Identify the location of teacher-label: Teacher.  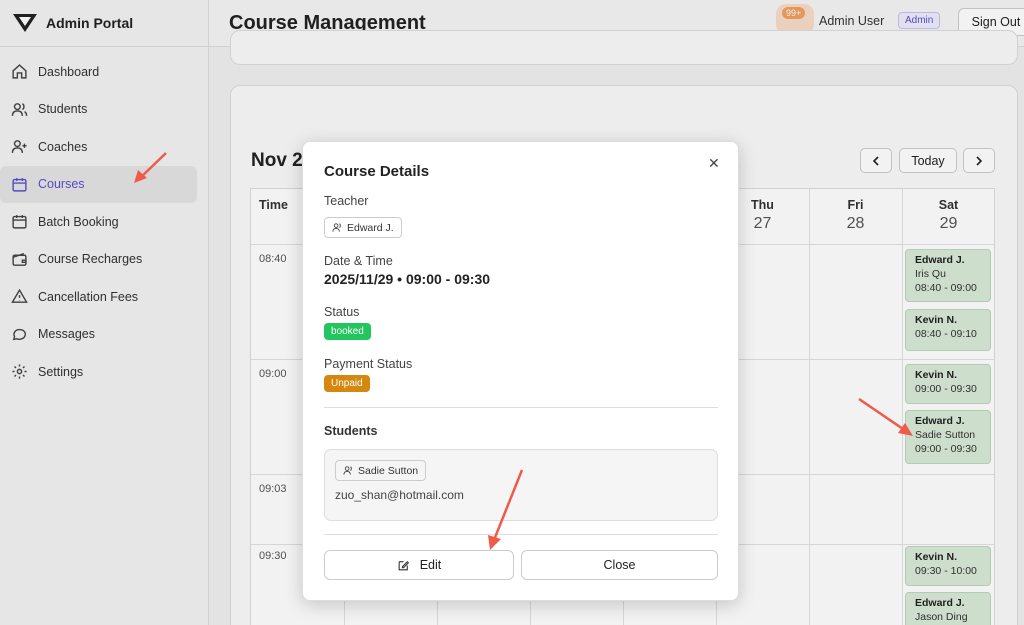
(346, 201).